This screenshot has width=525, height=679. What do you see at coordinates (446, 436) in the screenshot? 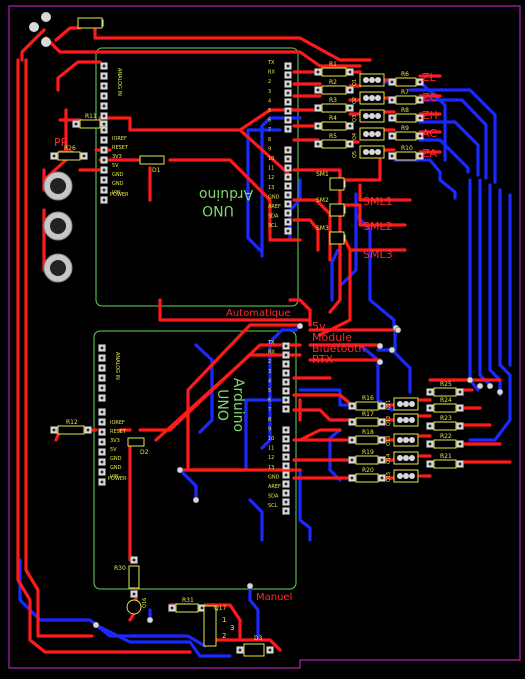
I see `resistor-r22-label: R22` at bounding box center [446, 436].